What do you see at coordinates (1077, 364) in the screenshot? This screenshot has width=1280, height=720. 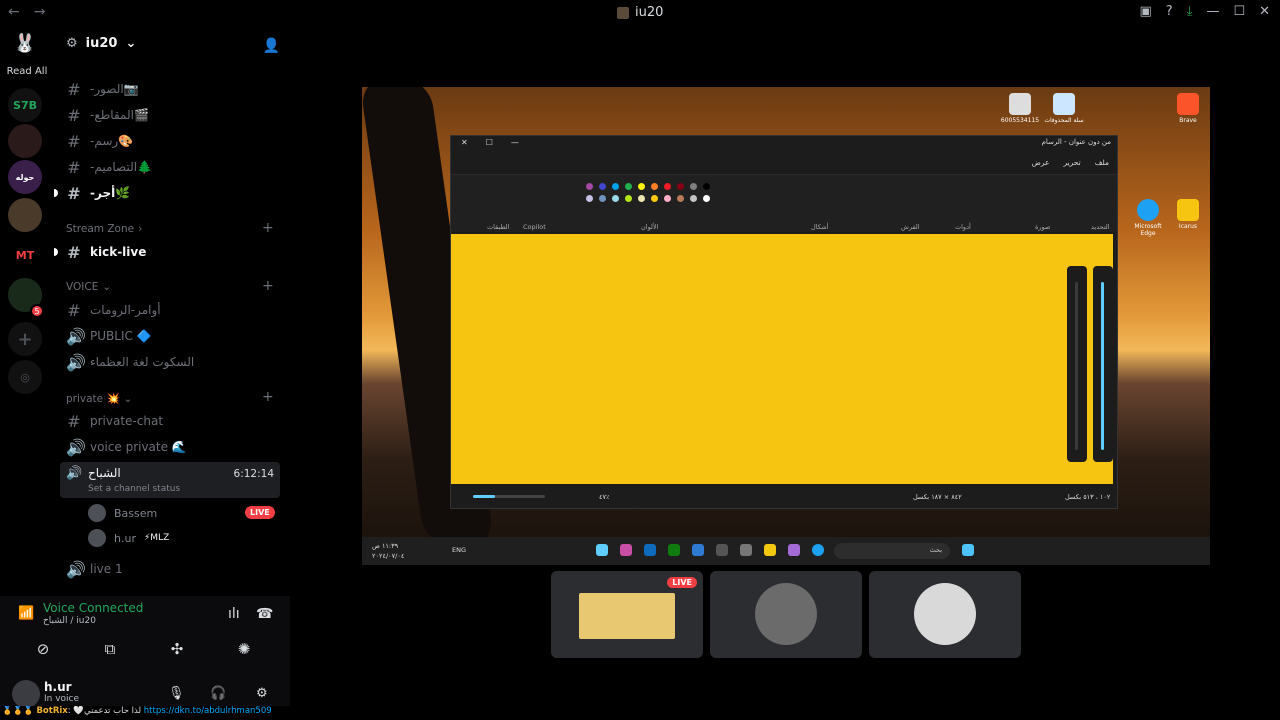 I see `brush-size-slider` at bounding box center [1077, 364].